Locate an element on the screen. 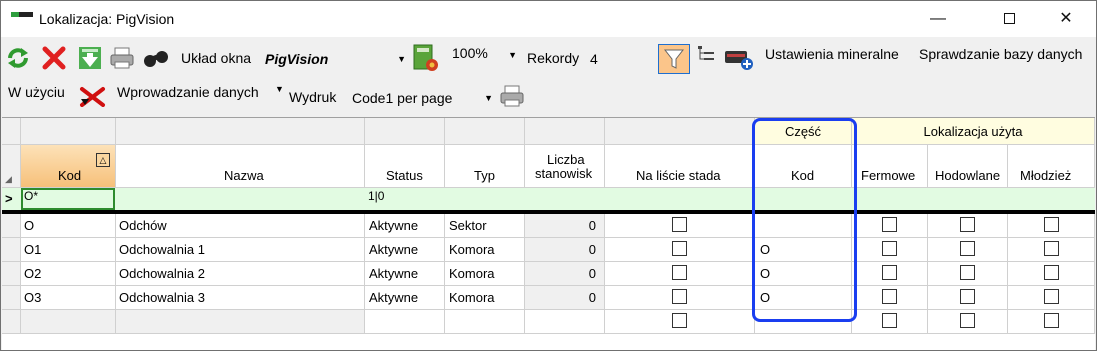  new-row-na-liscie is located at coordinates (680, 322).